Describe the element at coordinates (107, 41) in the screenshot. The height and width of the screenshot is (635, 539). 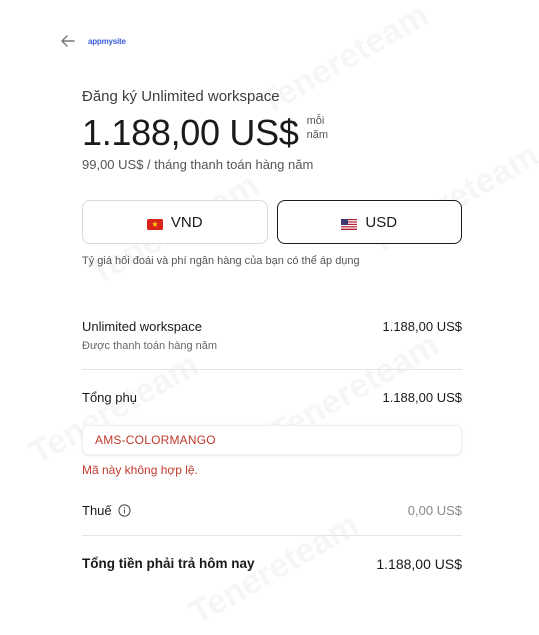
I see `app-logo: appmysite` at that location.